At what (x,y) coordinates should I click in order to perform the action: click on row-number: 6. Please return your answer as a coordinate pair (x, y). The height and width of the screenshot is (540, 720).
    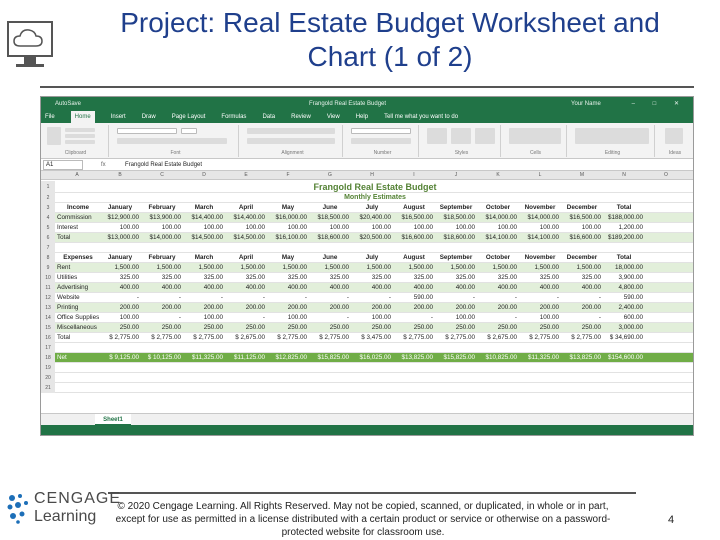
    Looking at the image, I should click on (48, 238).